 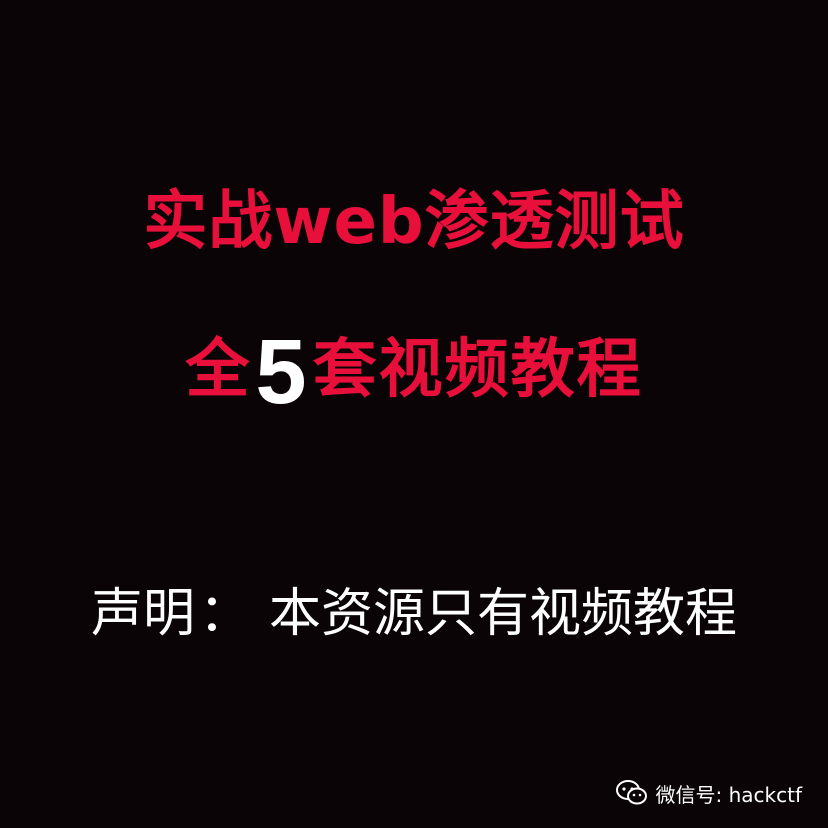 What do you see at coordinates (282, 372) in the screenshot?
I see `title-number: 5` at bounding box center [282, 372].